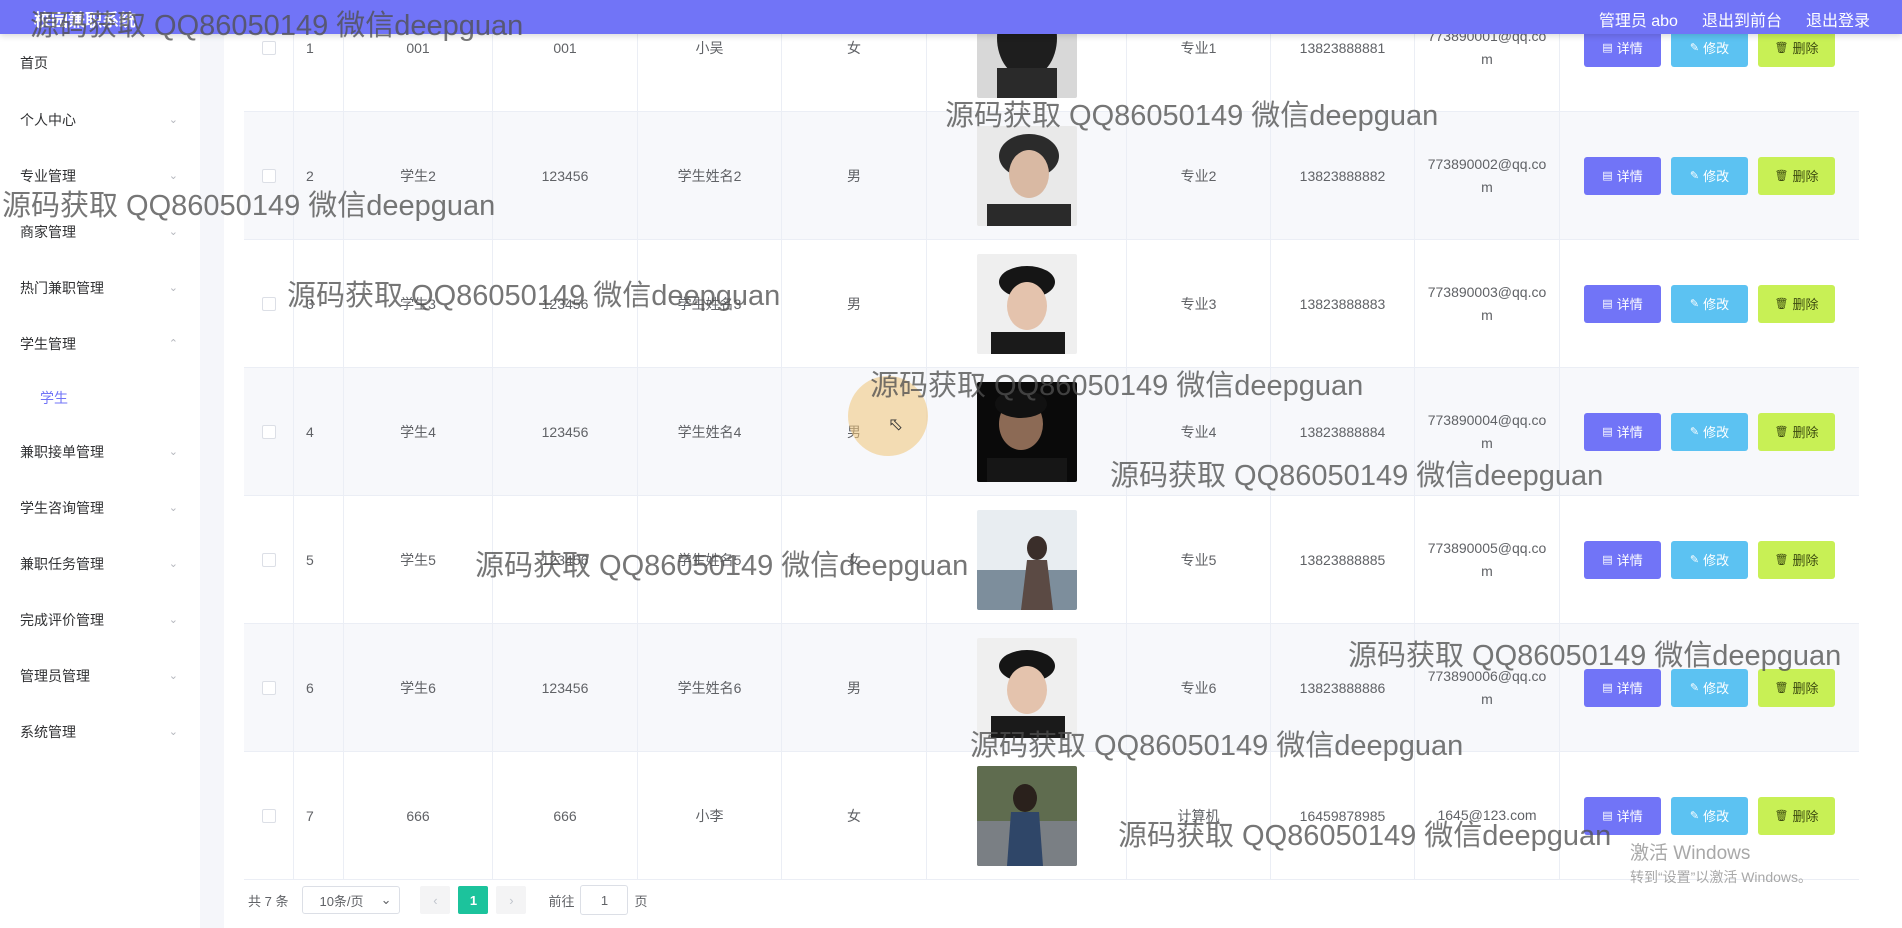 The width and height of the screenshot is (1902, 928). What do you see at coordinates (100, 398) in the screenshot?
I see `sidebar-subitem-student: 学生` at bounding box center [100, 398].